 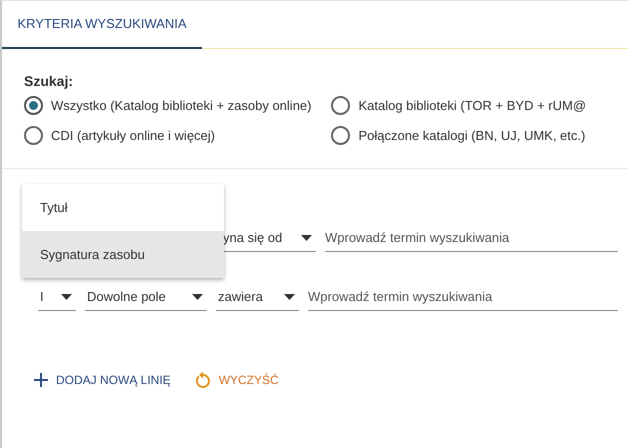 What do you see at coordinates (257, 297) in the screenshot?
I see `select-field: zawiera` at bounding box center [257, 297].